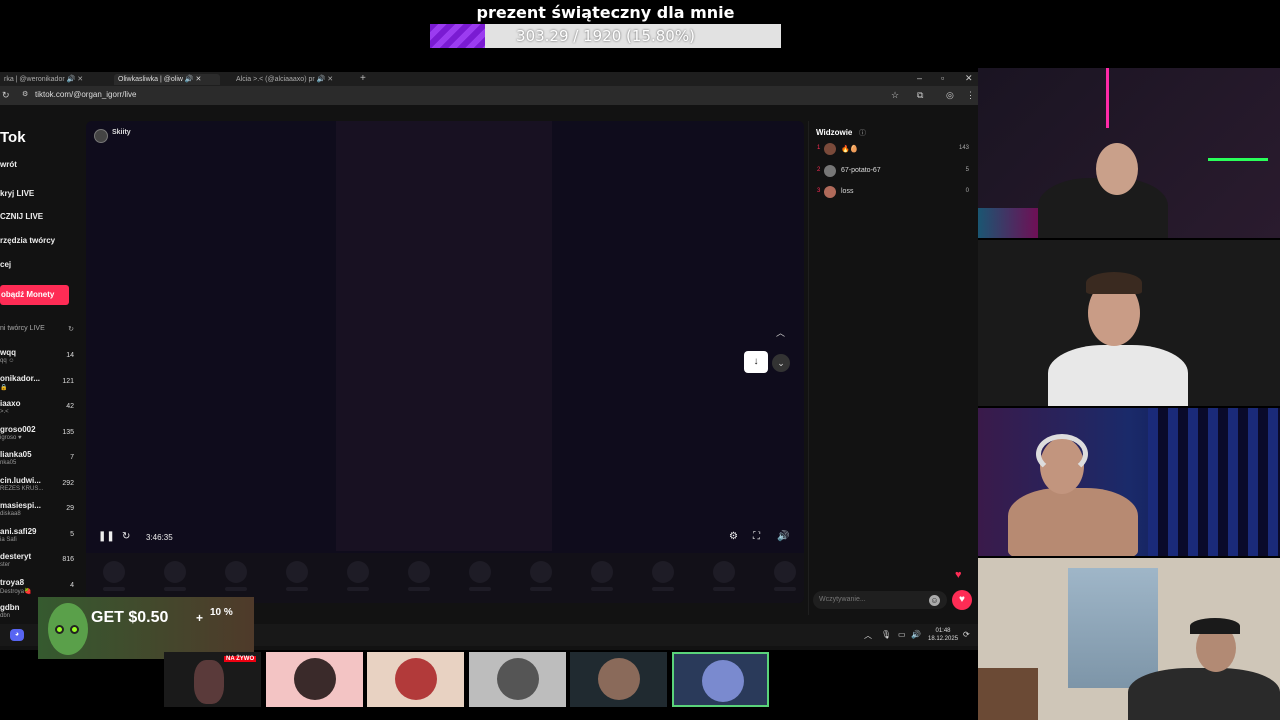 This screenshot has width=1280, height=720. What do you see at coordinates (21, 216) in the screenshot?
I see `nav-start-live: CZNIJ LIVE` at bounding box center [21, 216].